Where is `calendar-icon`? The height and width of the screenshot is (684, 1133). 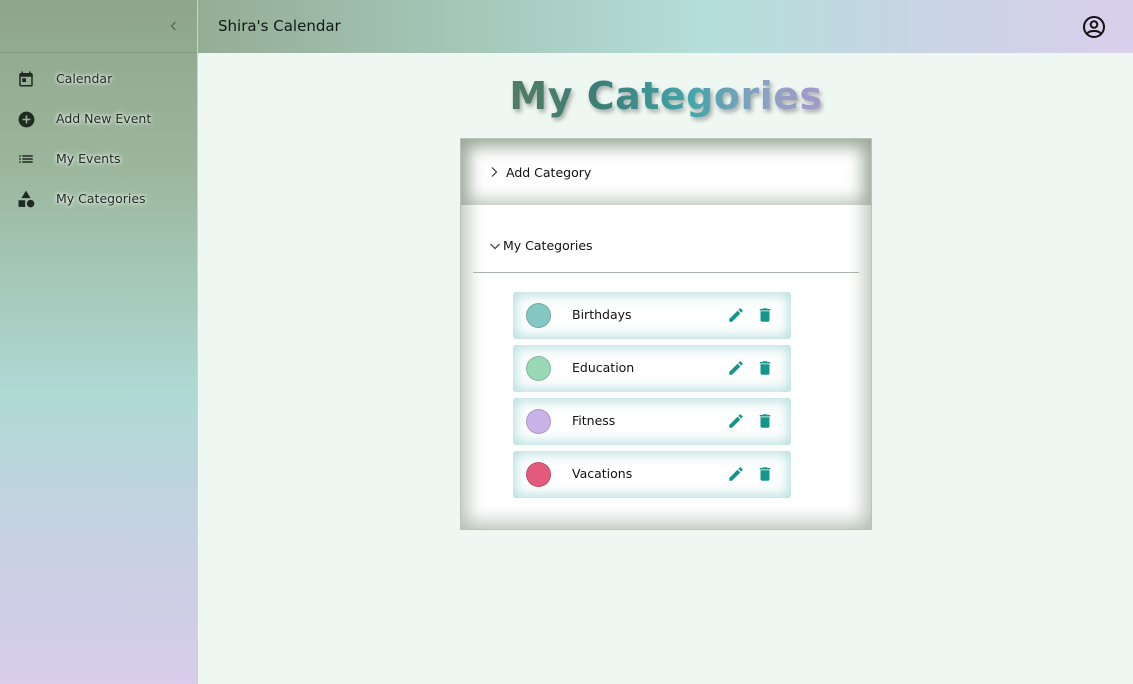 calendar-icon is located at coordinates (26, 79).